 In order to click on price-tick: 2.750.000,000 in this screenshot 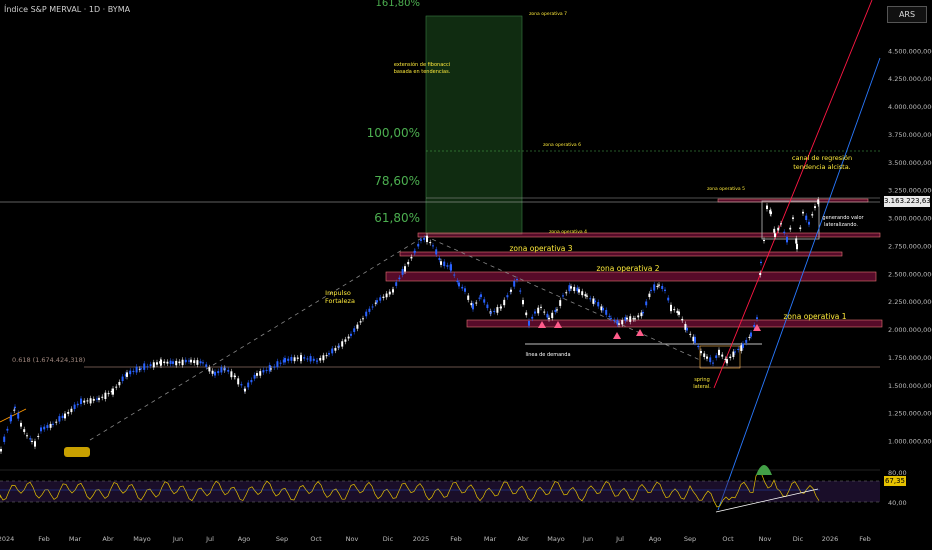, I will do `click(910, 246)`.